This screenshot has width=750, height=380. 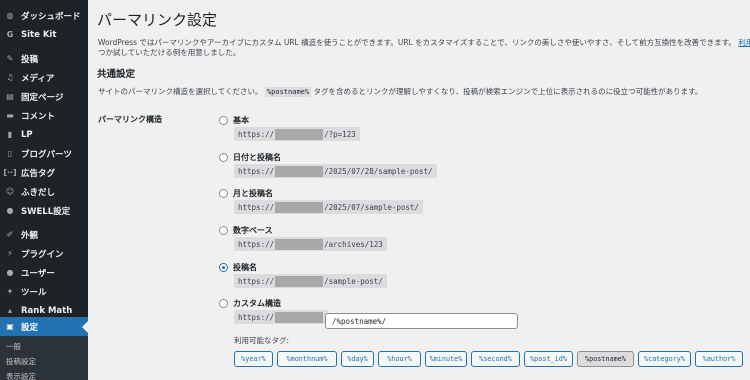 I want to click on sidebar-item-sitekit: G Site Kit, so click(x=44, y=34).